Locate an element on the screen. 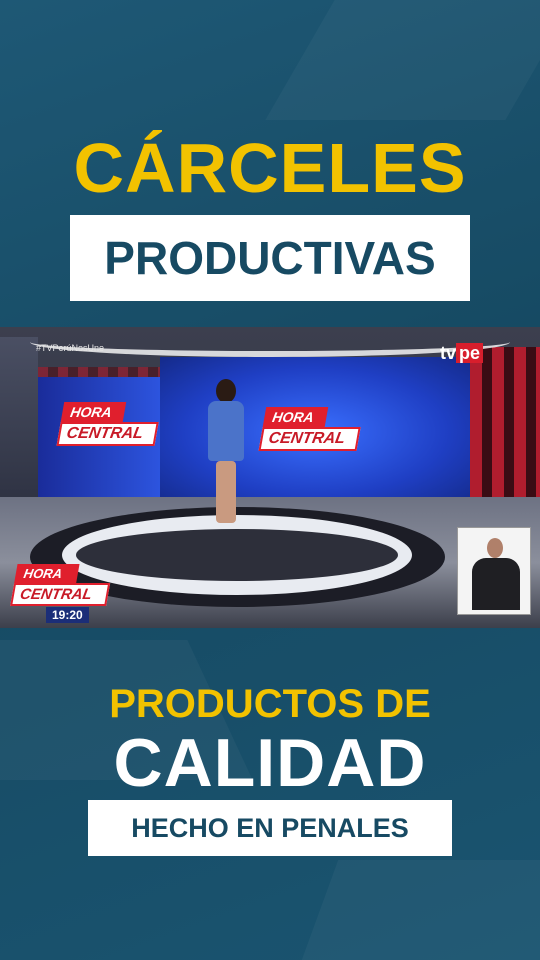 The width and height of the screenshot is (540, 960). studio-left-wall is located at coordinates (19, 427).